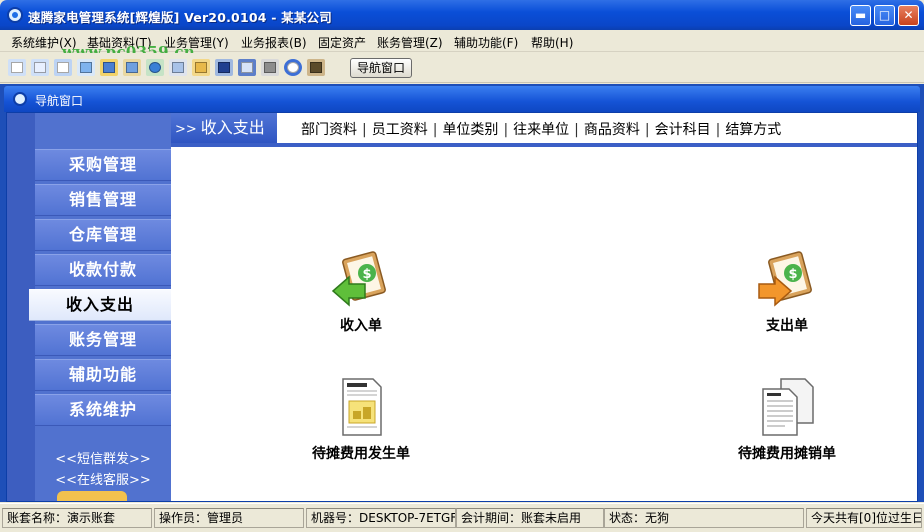 The image size is (924, 532). What do you see at coordinates (486, 42) in the screenshot?
I see `menu-auxiliary: 辅助功能(F)` at bounding box center [486, 42].